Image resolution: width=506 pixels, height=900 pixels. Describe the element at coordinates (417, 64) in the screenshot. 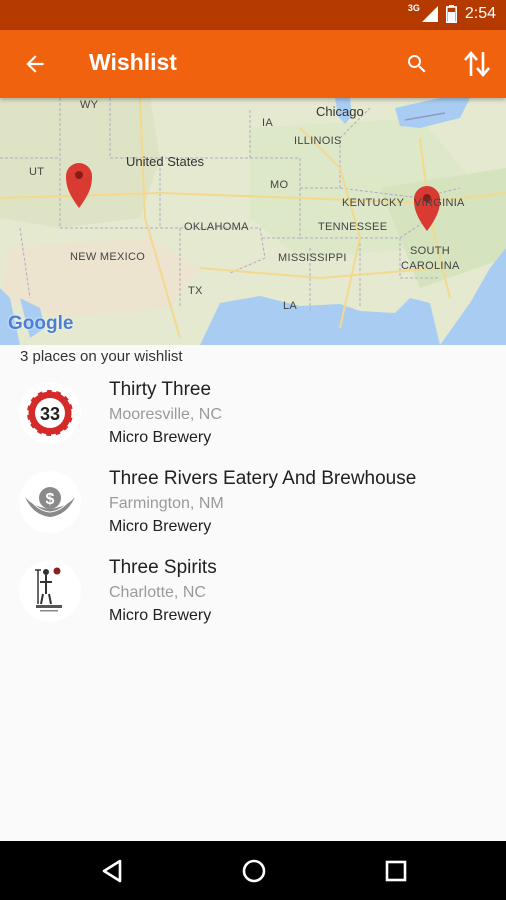

I see `search-icon` at that location.